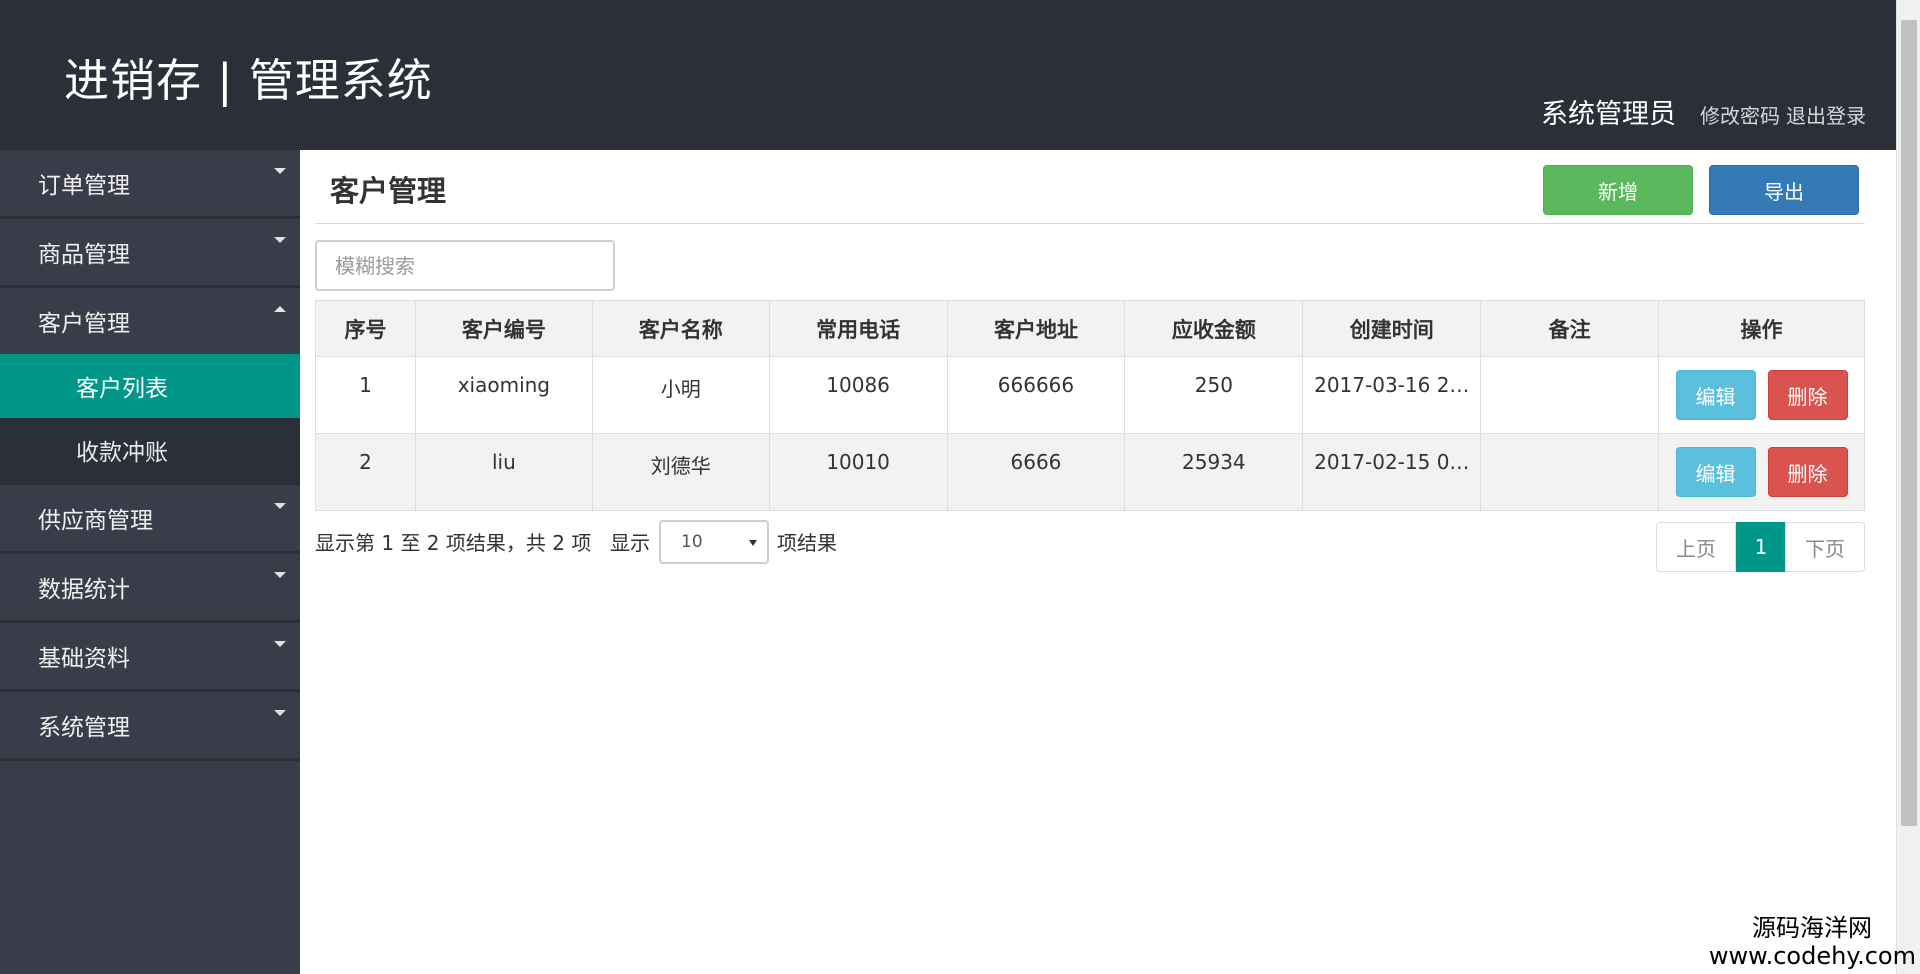 The image size is (1920, 974). Describe the element at coordinates (1214, 472) in the screenshot. I see `cell-receivable: 25934` at that location.